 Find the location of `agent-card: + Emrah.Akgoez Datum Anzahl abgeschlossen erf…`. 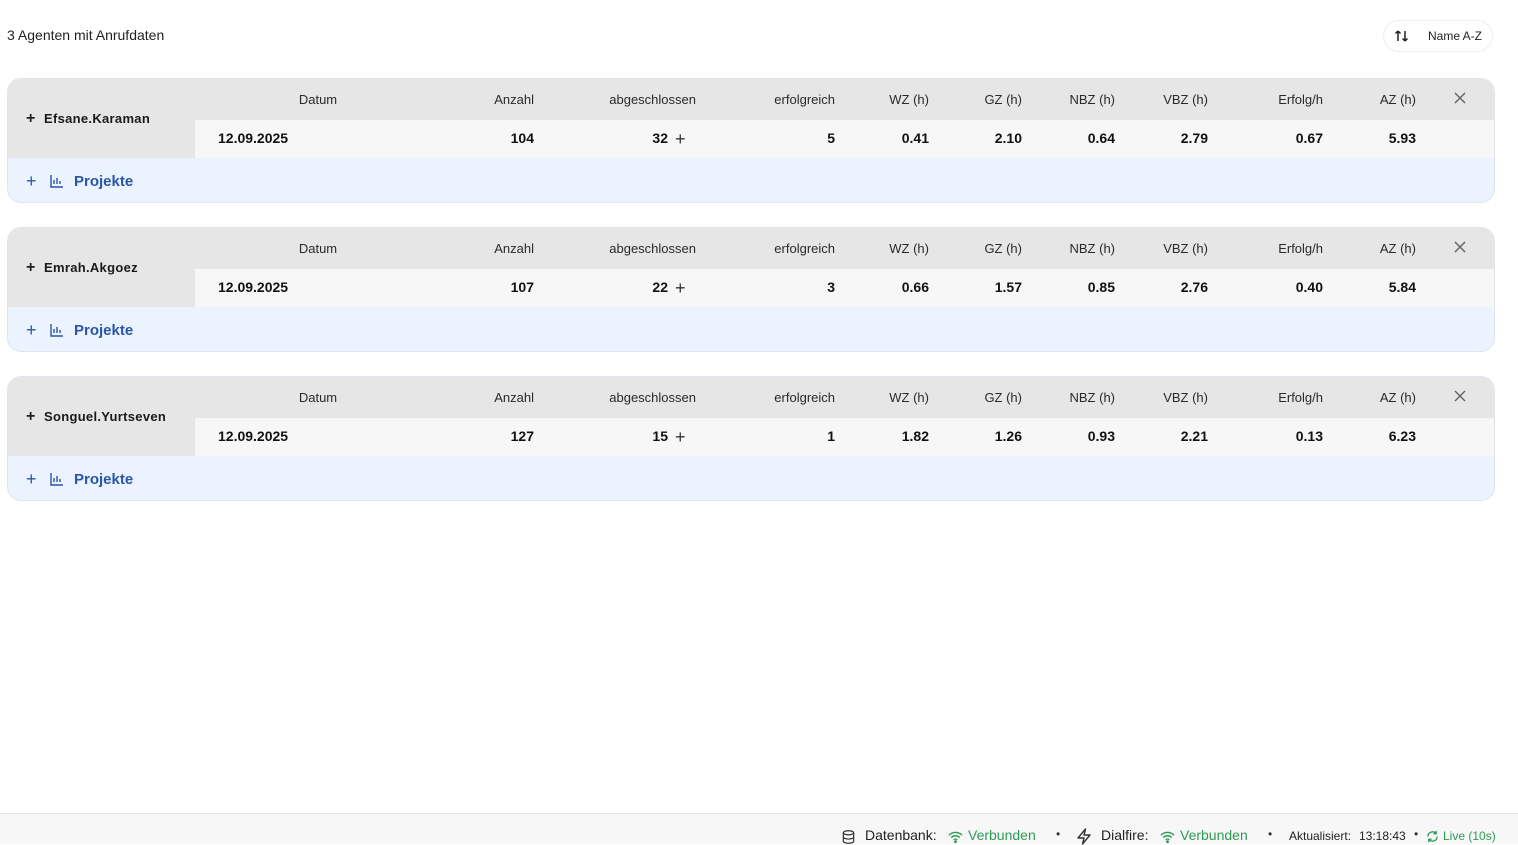

agent-card: + Emrah.Akgoez Datum Anzahl abgeschlossen erf… is located at coordinates (751, 289).